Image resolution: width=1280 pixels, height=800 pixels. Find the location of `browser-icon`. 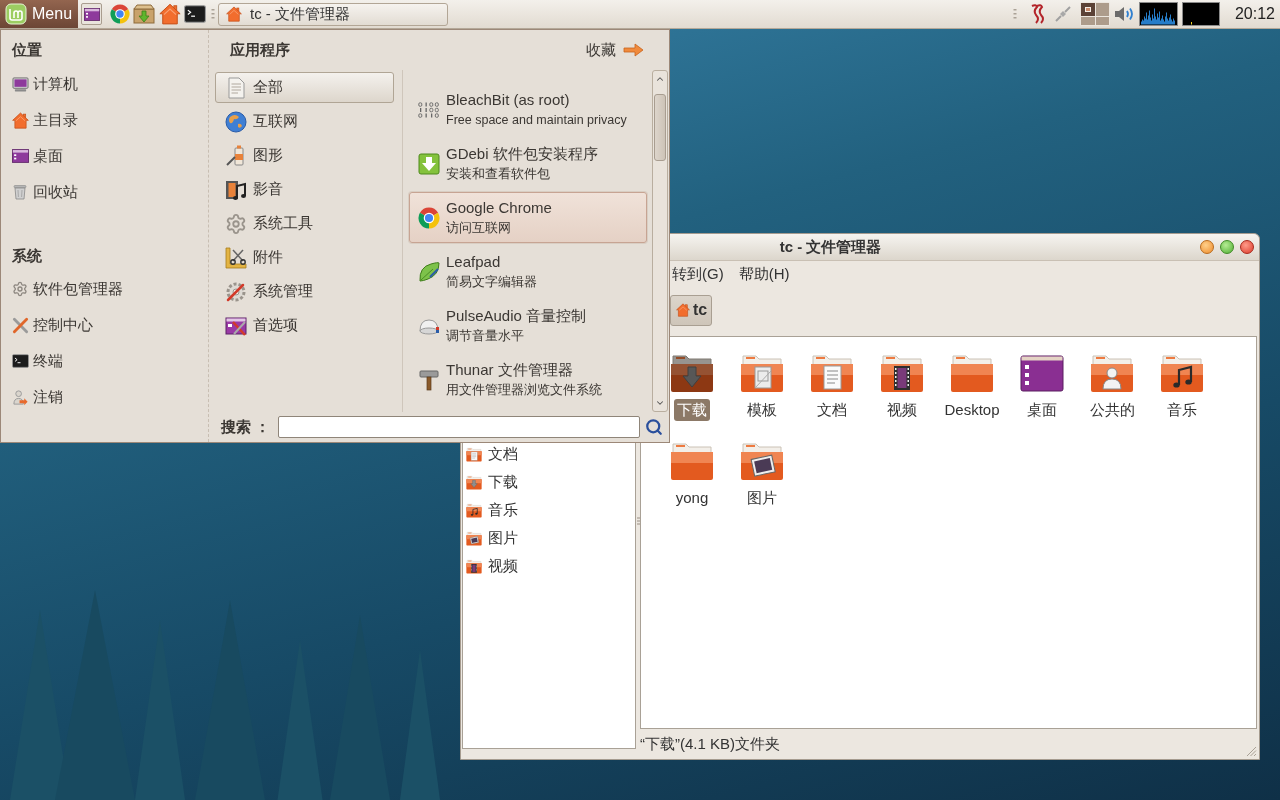

browser-icon is located at coordinates (120, 14).